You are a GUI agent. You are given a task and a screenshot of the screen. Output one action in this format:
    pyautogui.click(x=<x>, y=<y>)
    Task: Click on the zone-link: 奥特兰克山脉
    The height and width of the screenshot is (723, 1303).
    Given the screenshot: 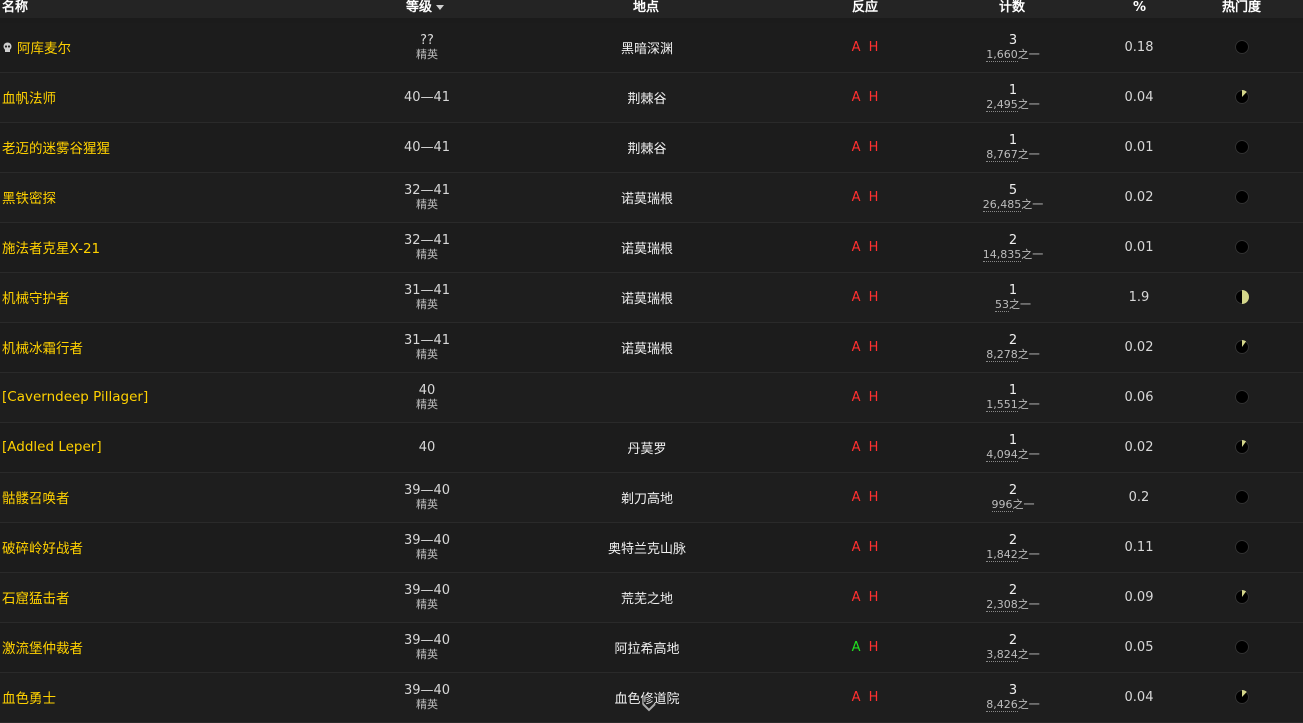 What is the action you would take?
    pyautogui.click(x=647, y=547)
    